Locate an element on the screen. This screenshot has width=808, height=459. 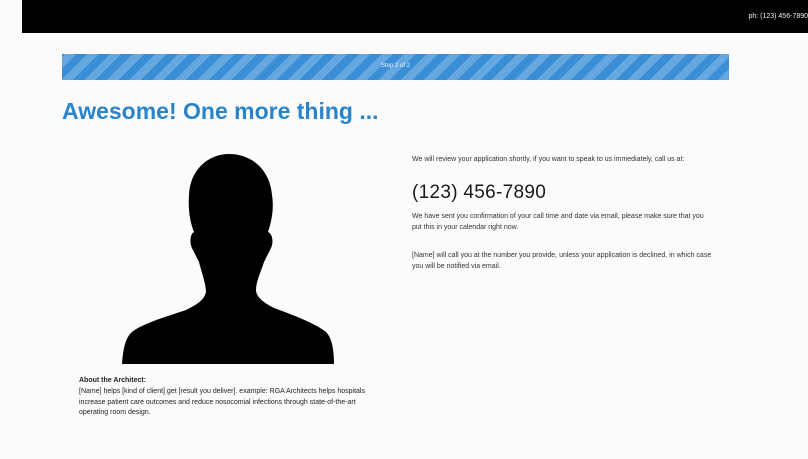
progress-bar: Step 2 of 2 is located at coordinates (395, 67).